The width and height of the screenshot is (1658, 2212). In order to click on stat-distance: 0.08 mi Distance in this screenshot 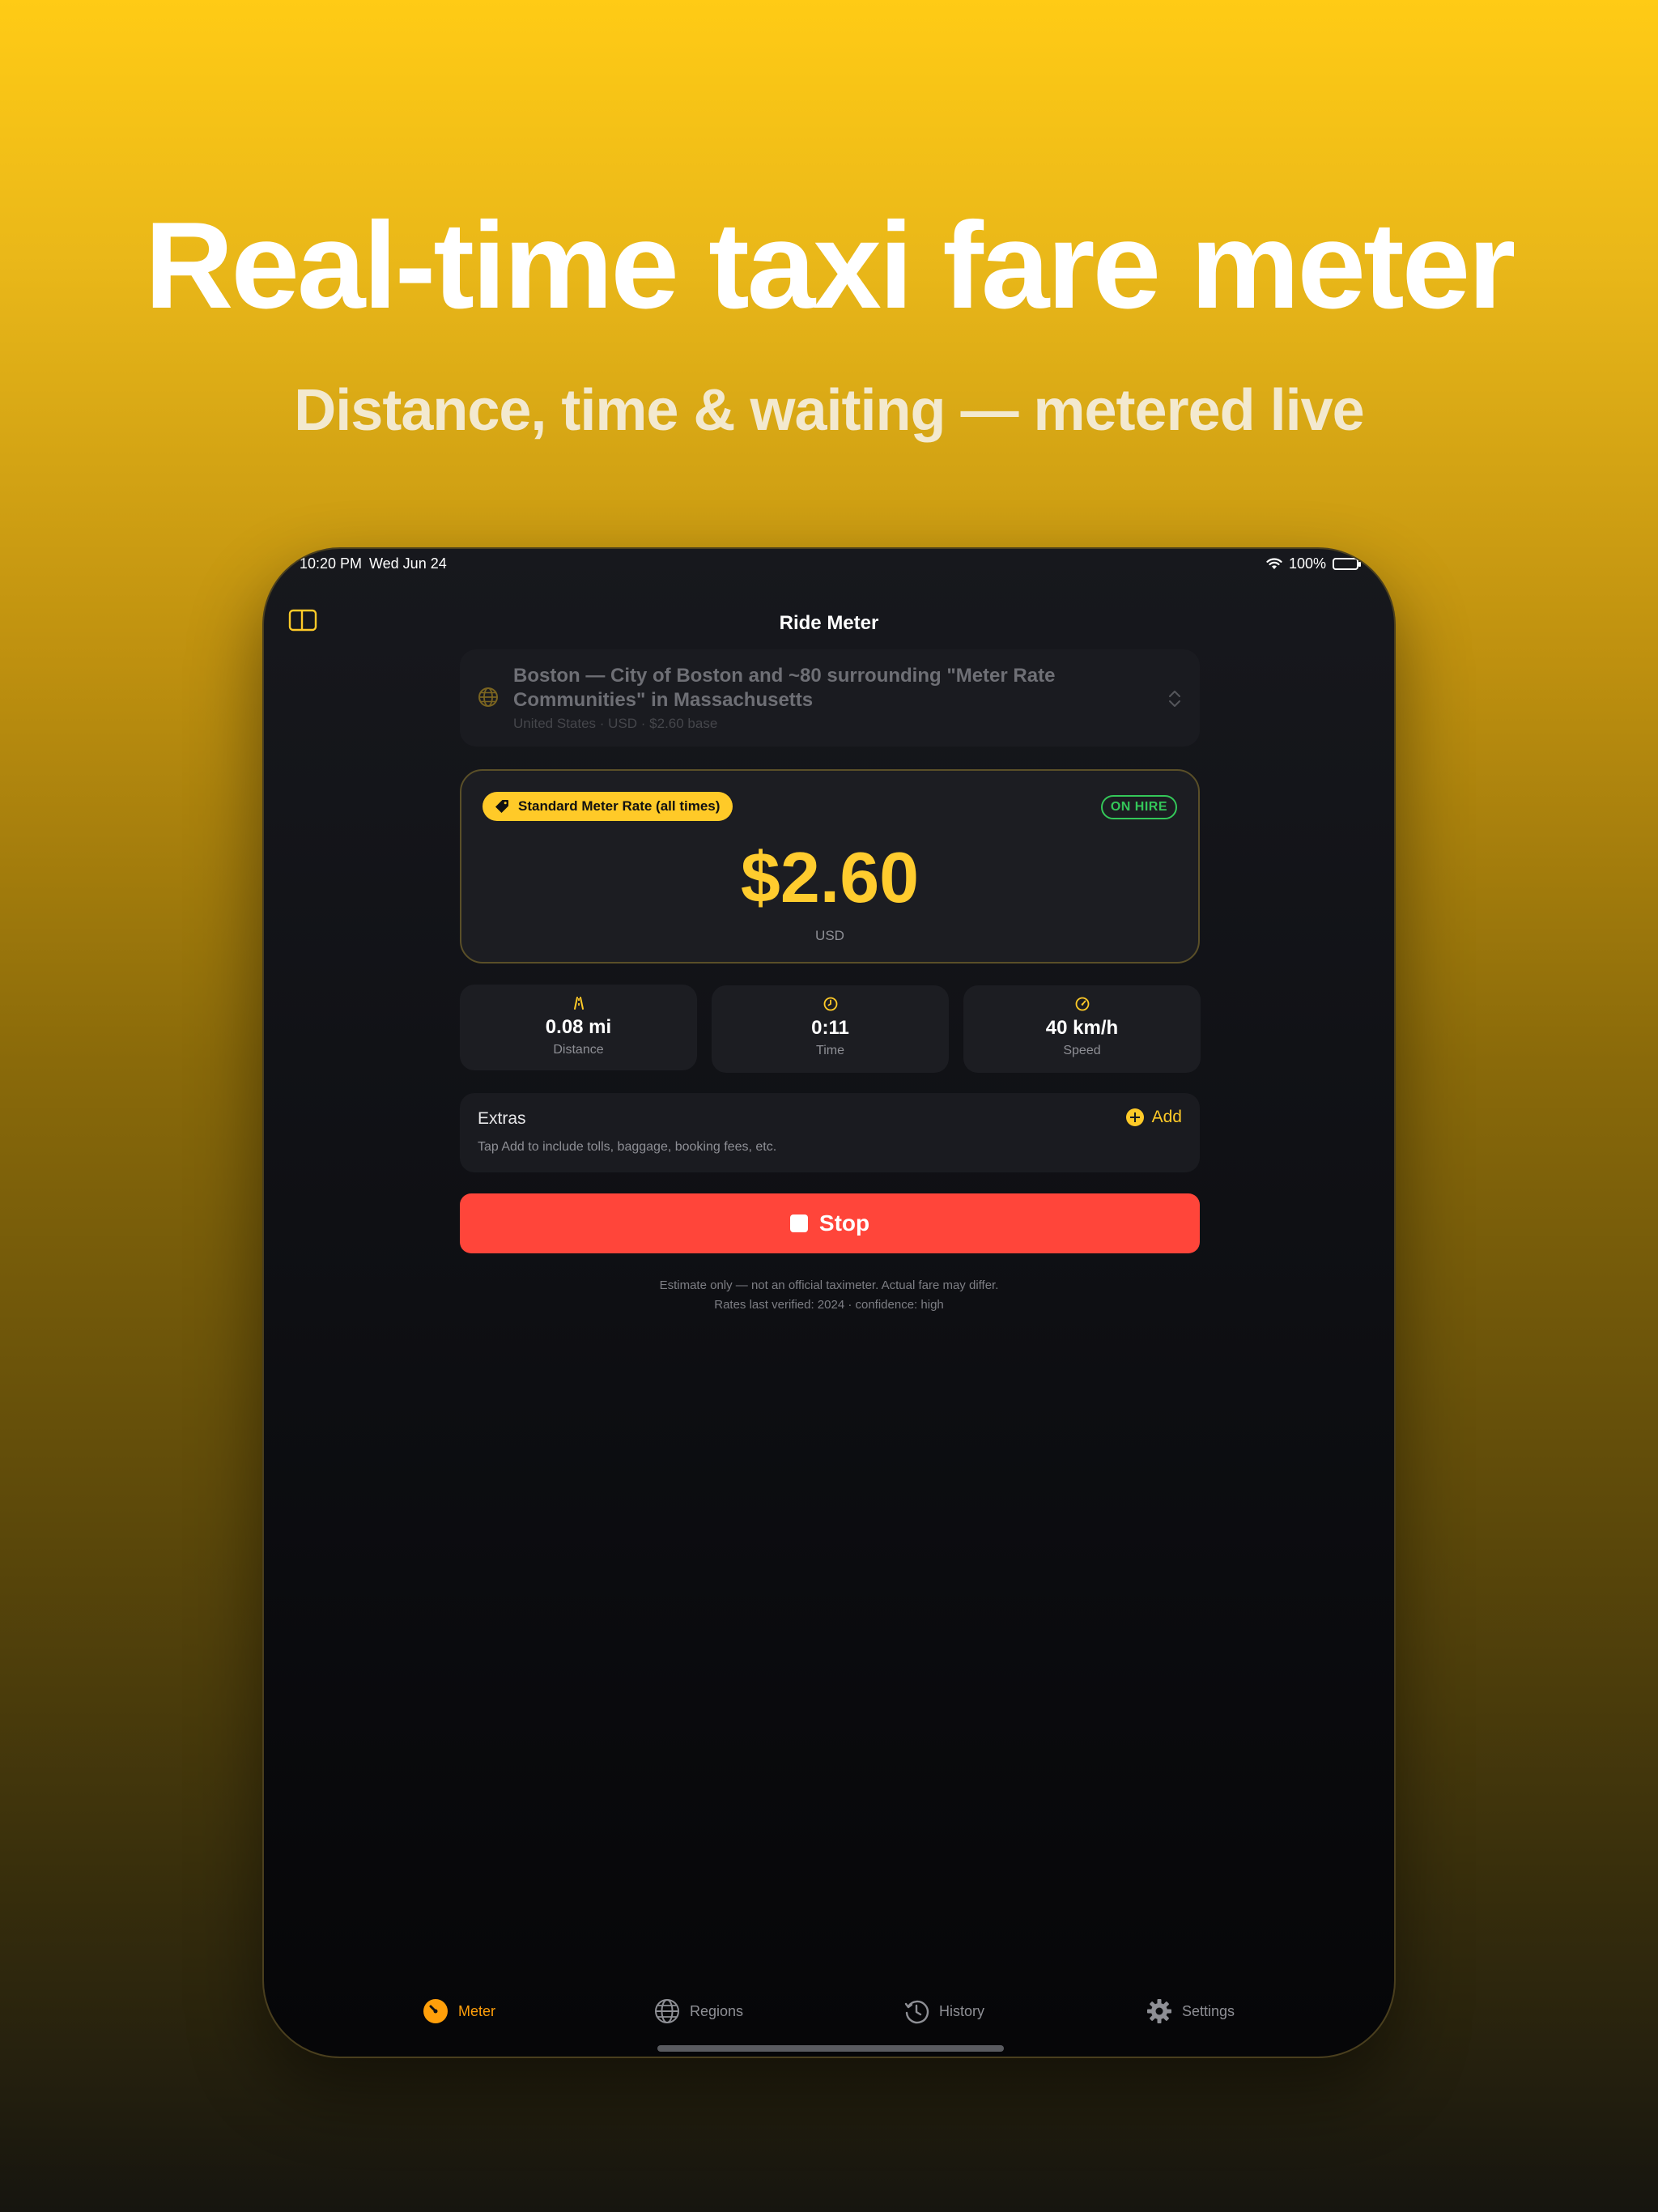, I will do `click(578, 1028)`.